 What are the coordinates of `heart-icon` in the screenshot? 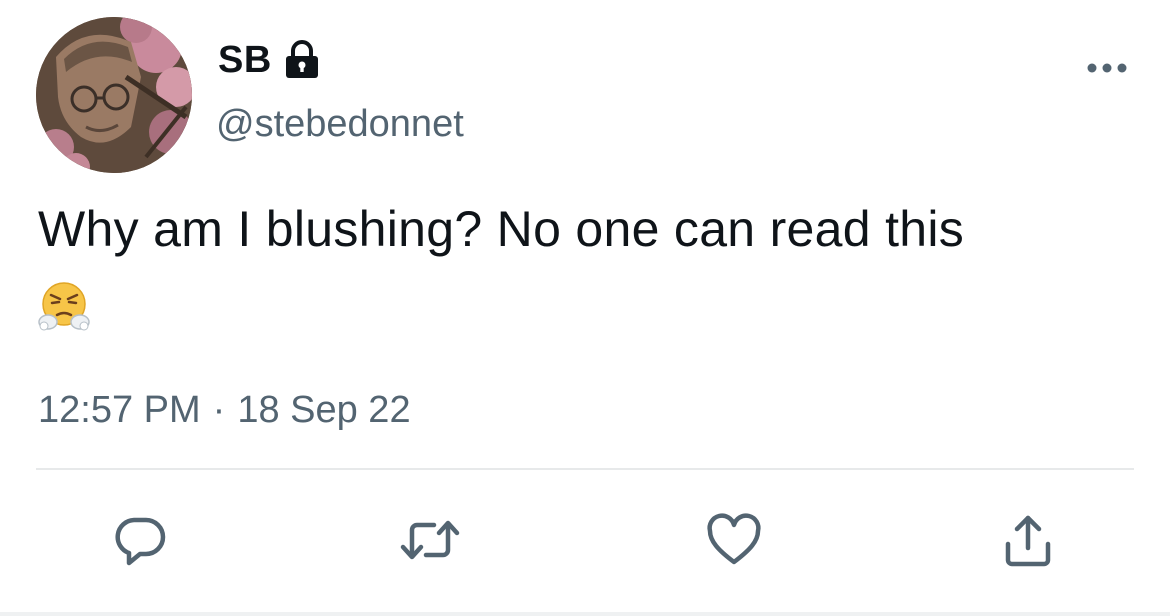 It's located at (734, 542).